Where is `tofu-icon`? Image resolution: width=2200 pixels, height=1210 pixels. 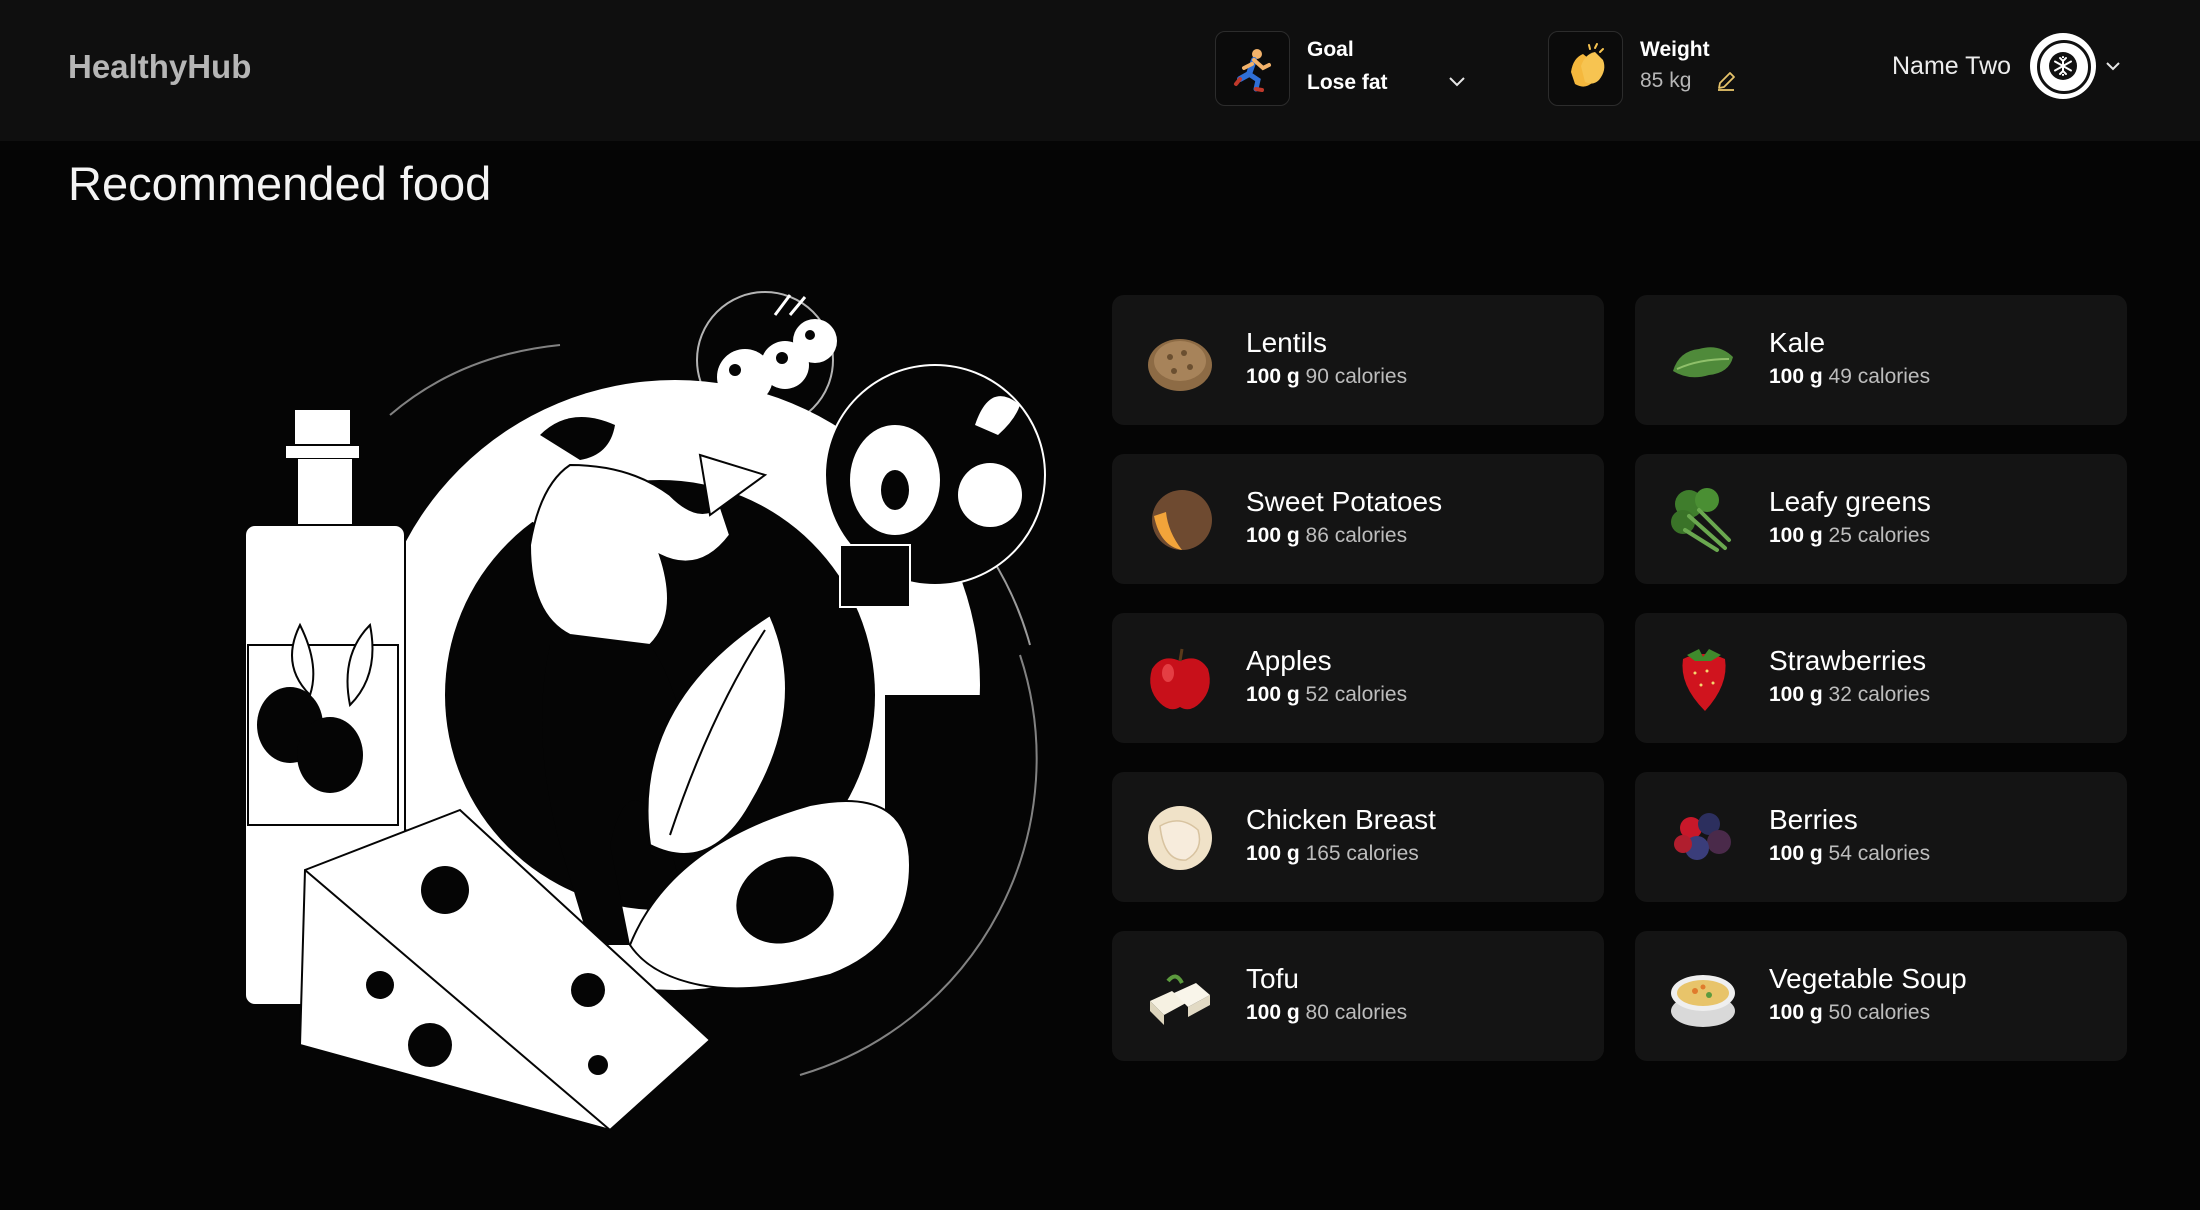
tofu-icon is located at coordinates (1180, 999).